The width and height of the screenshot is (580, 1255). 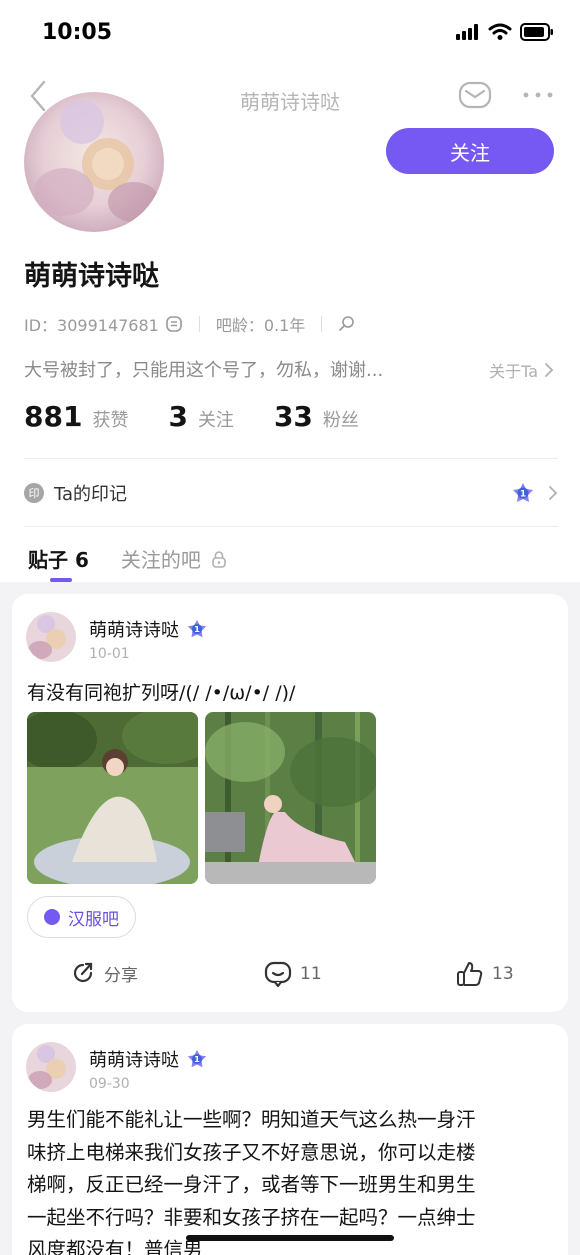 What do you see at coordinates (347, 324) in the screenshot?
I see `location-search-icon` at bounding box center [347, 324].